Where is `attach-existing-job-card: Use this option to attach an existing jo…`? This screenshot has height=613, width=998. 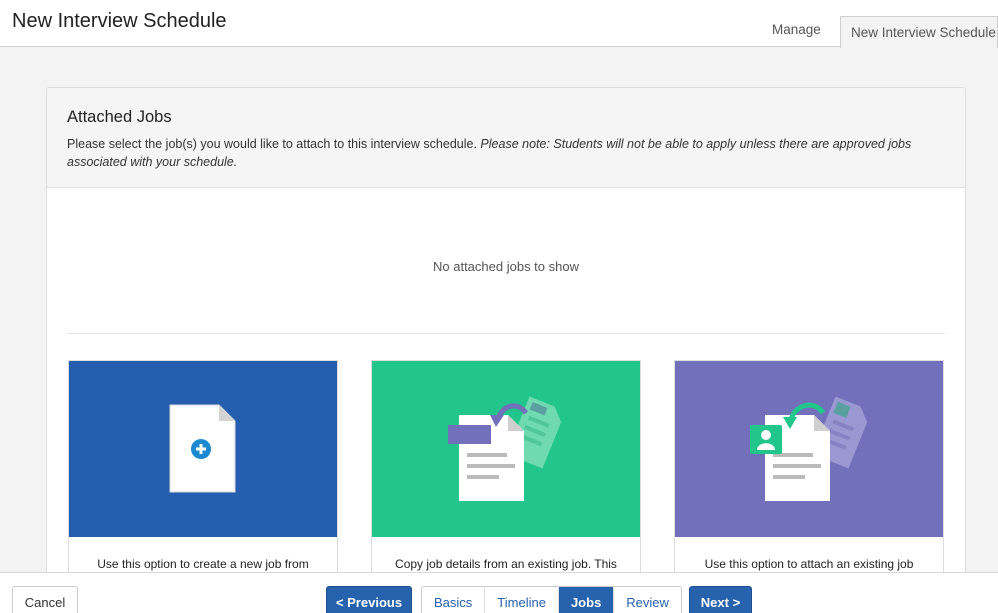 attach-existing-job-card: Use this option to attach an existing jo… is located at coordinates (809, 468).